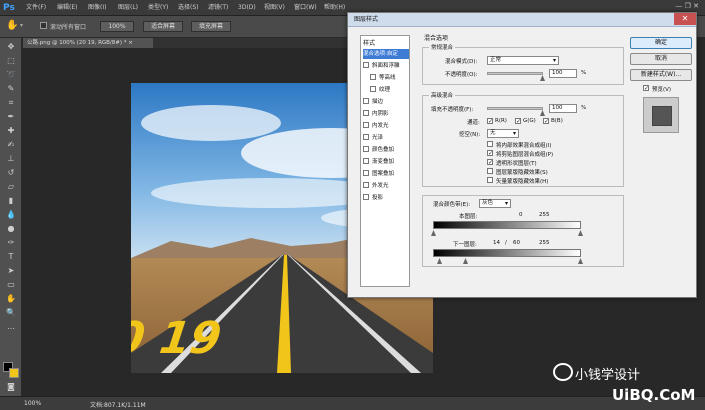 This screenshot has height=410, width=705. I want to click on style-item: 投影, so click(386, 198).